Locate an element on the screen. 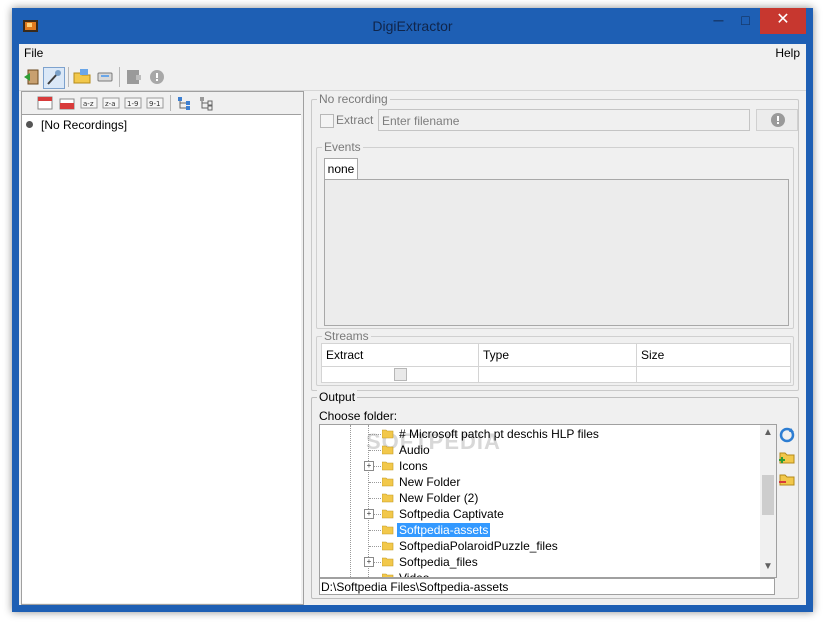 Image resolution: width=832 pixels, height=632 pixels. scroll-thumb is located at coordinates (768, 495).